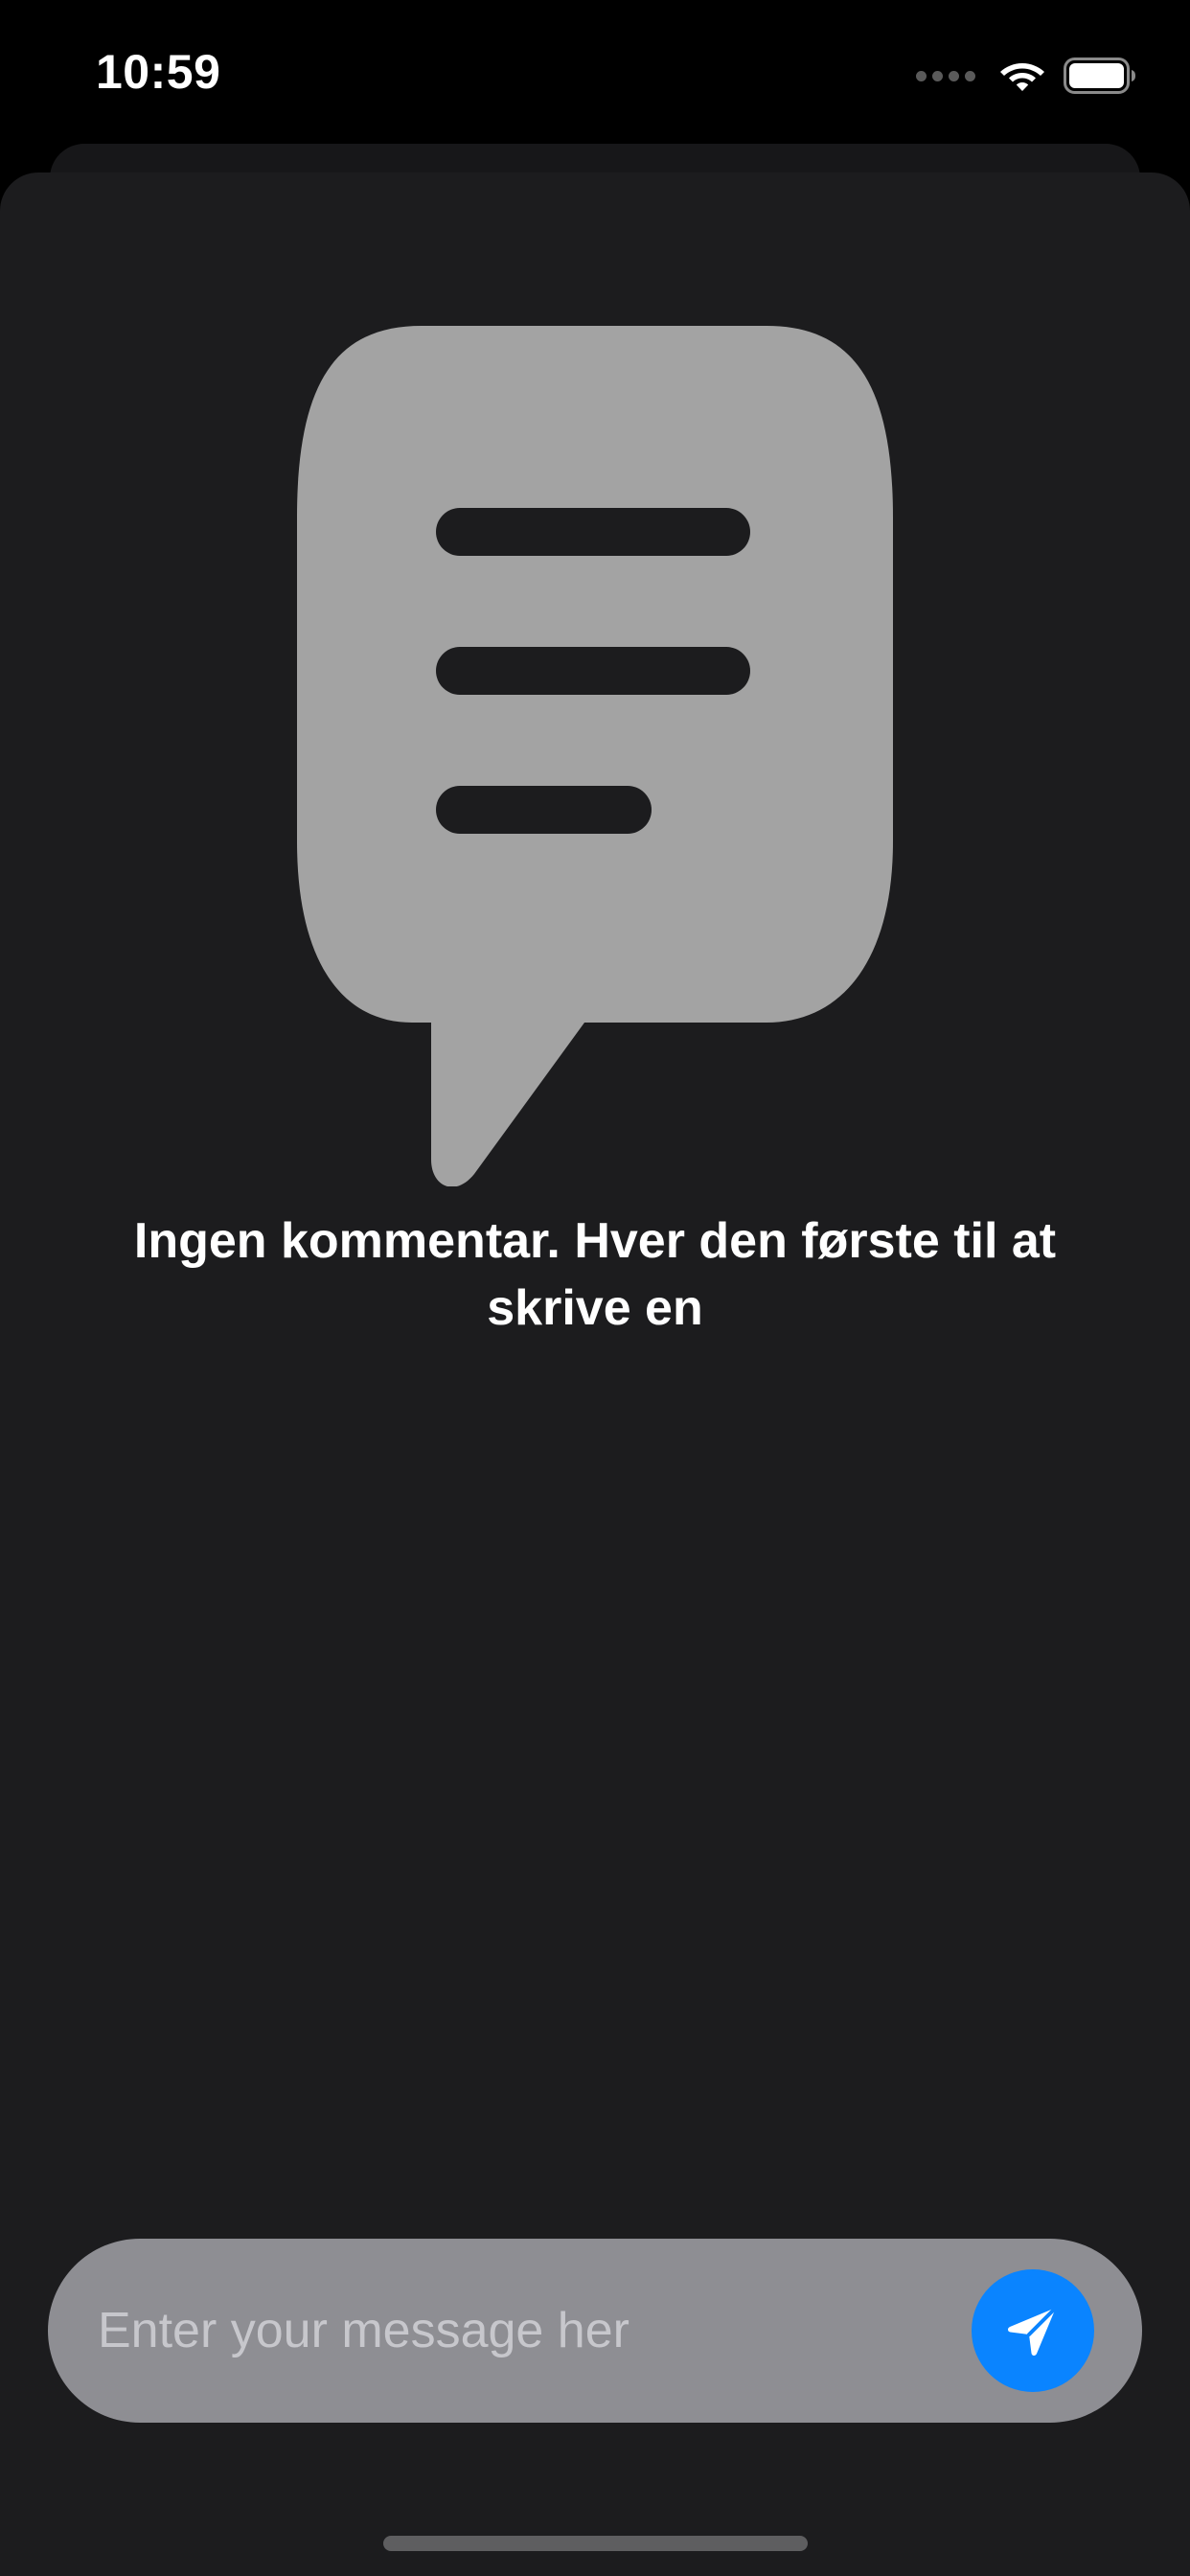 The height and width of the screenshot is (2576, 1190). I want to click on wifi-icon, so click(1022, 77).